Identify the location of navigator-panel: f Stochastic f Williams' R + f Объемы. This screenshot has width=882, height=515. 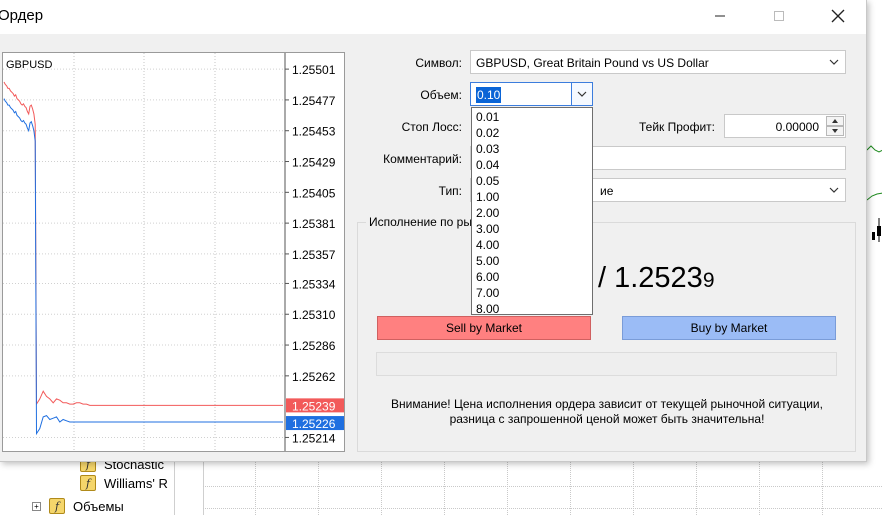
(101, 485).